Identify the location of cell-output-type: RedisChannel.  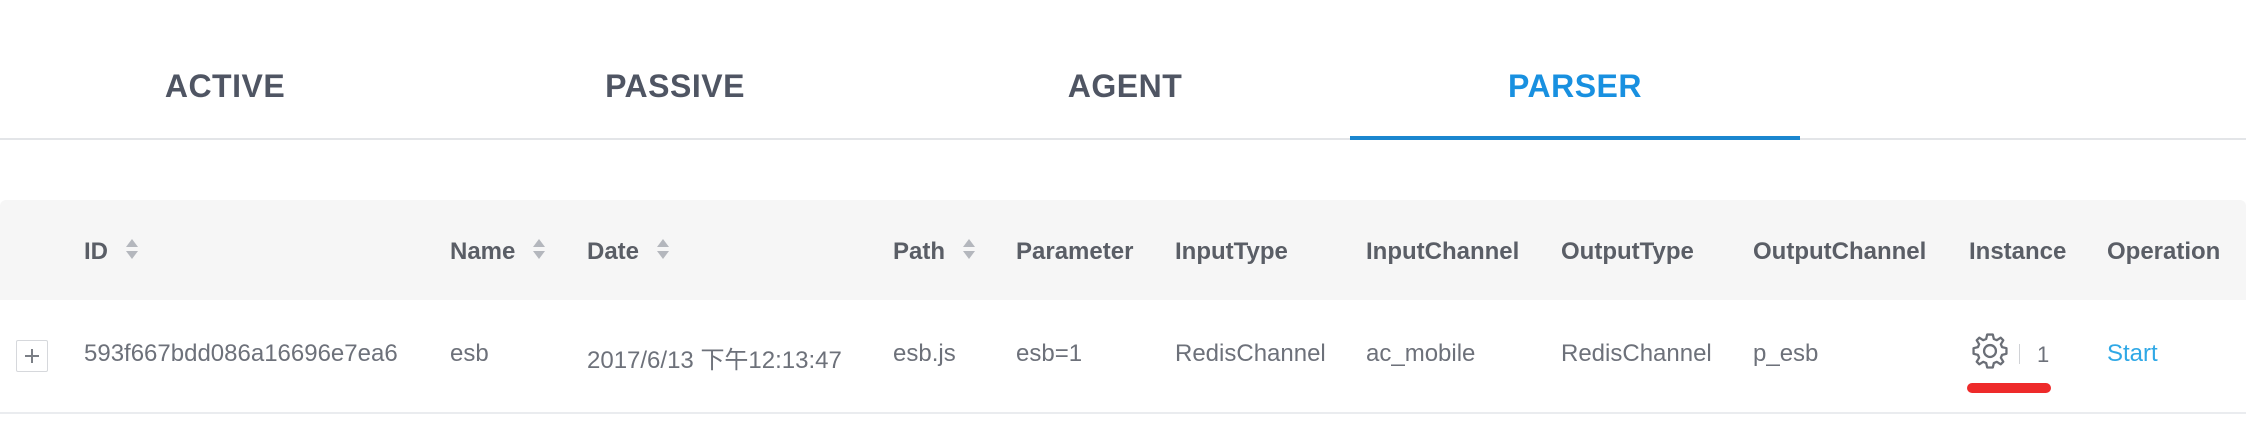
(1636, 353).